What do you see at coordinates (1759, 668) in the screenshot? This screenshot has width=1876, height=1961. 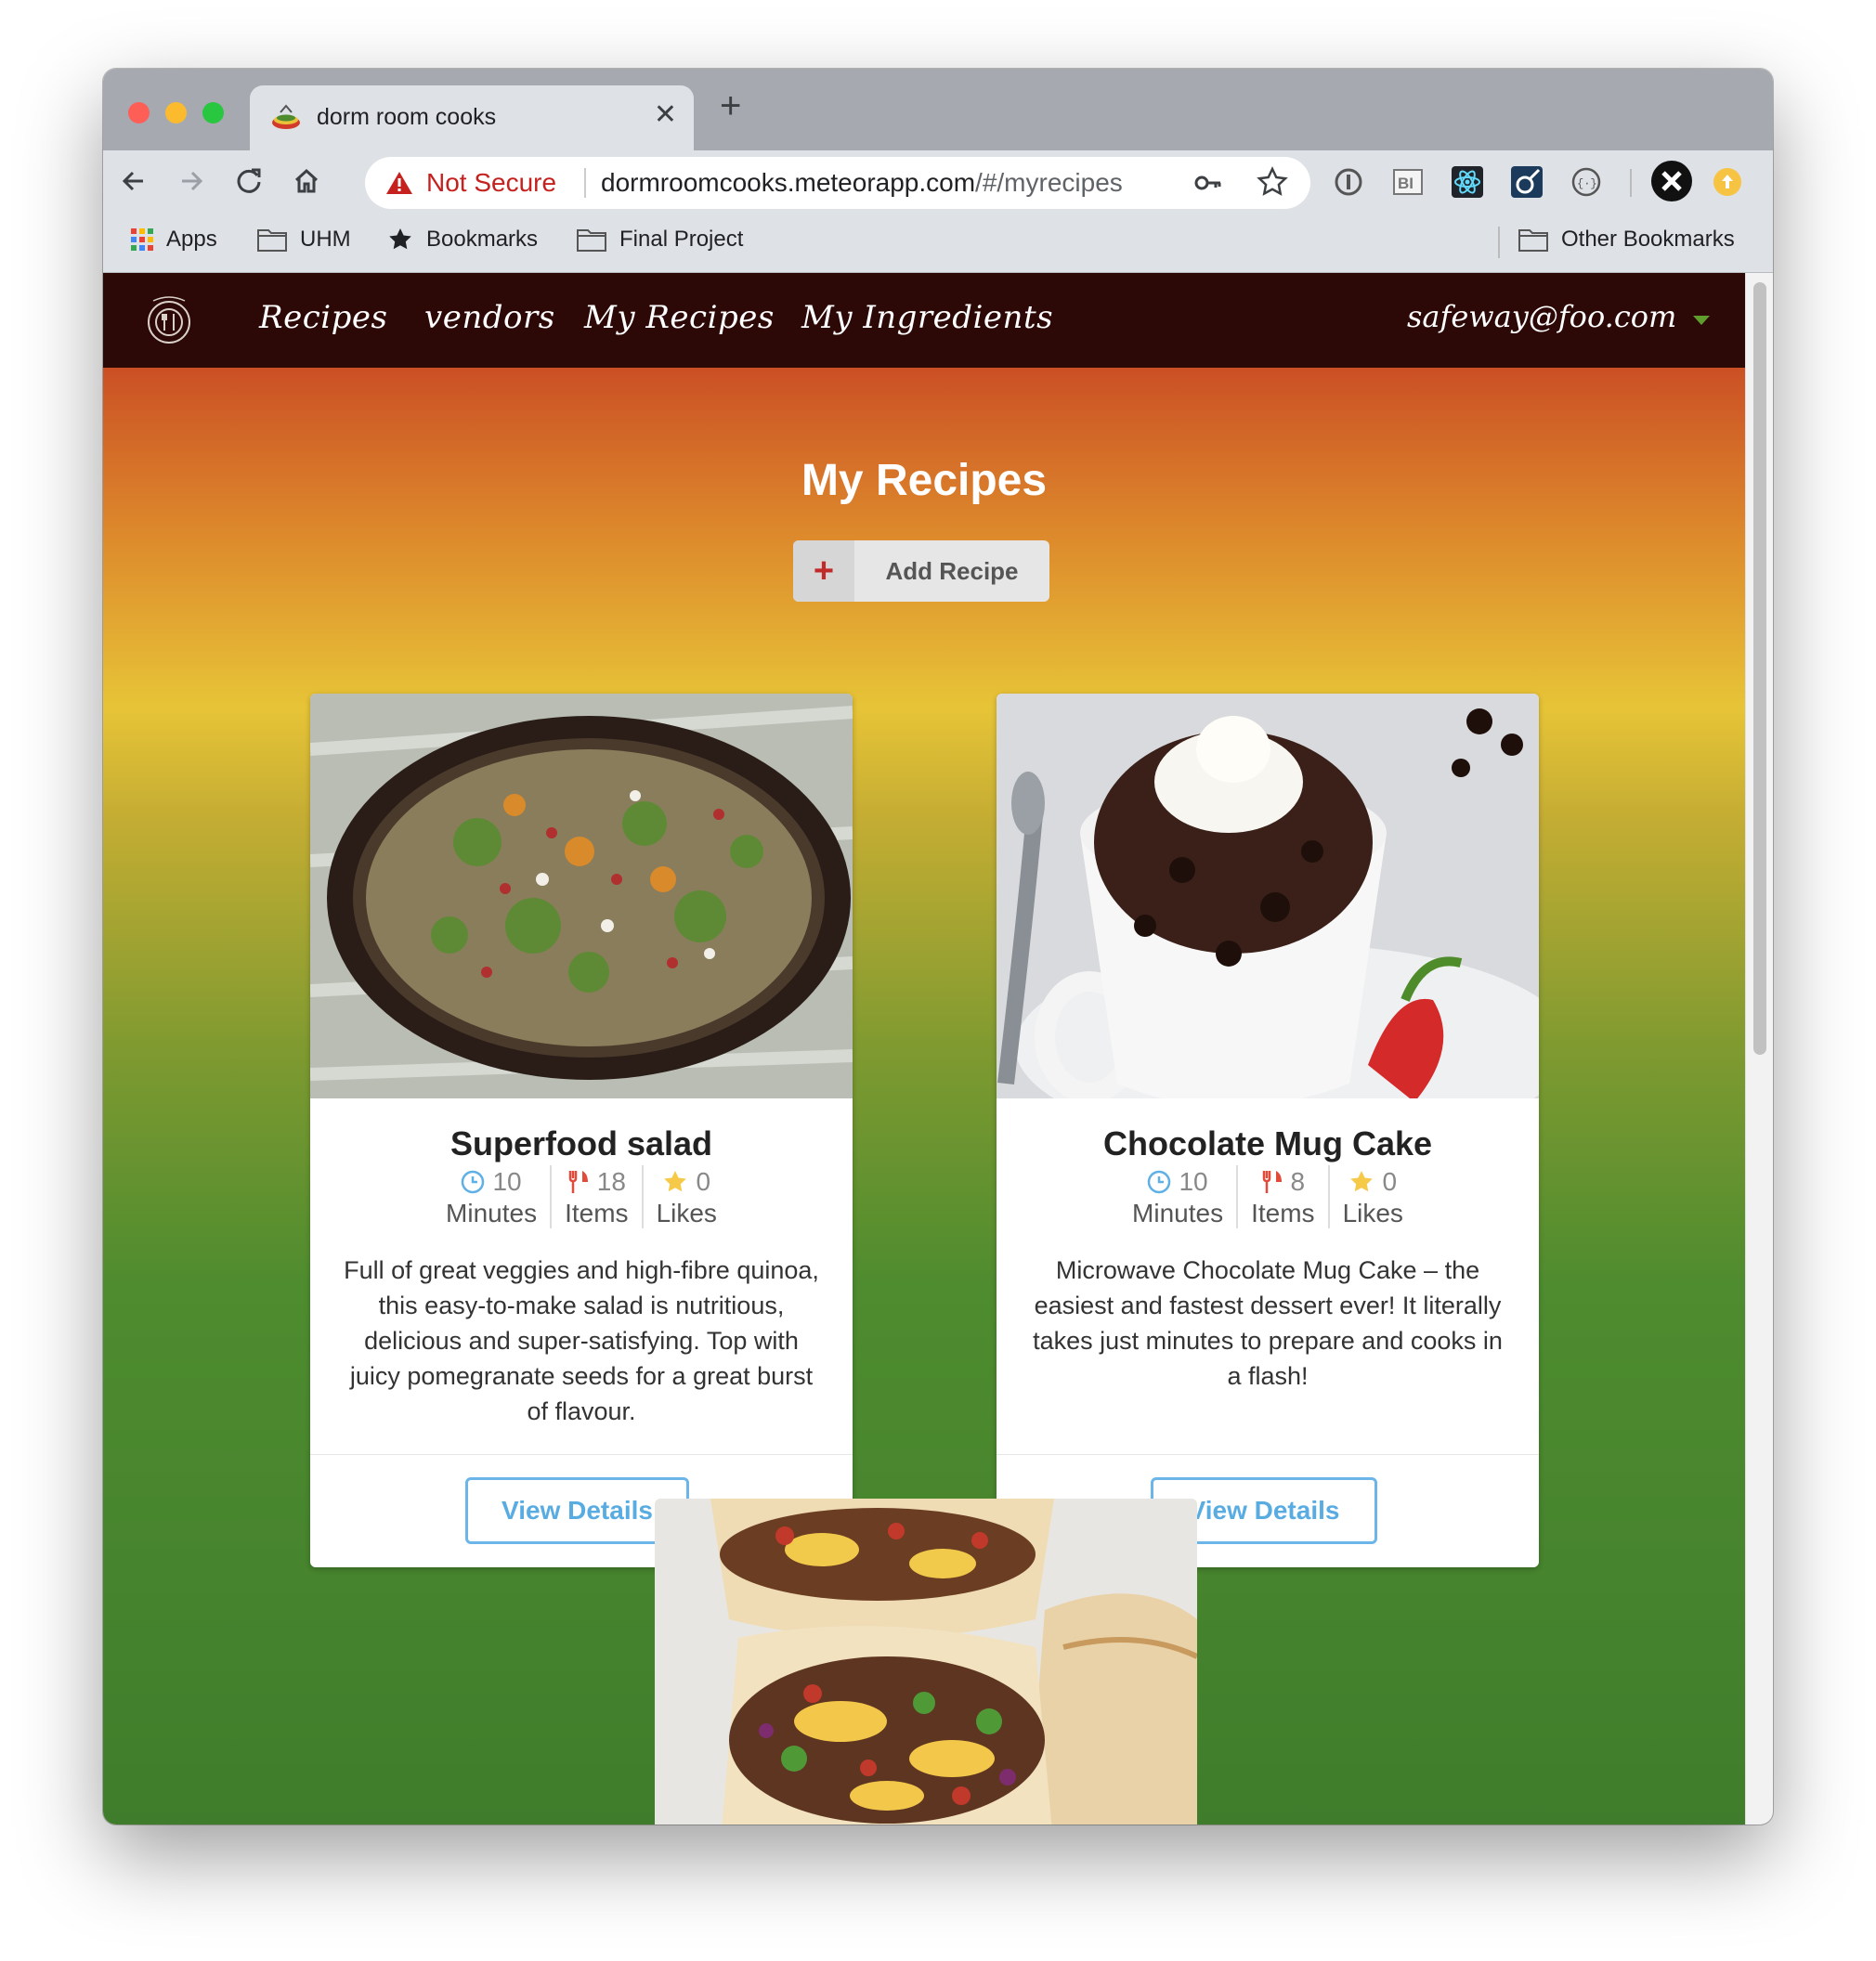 I see `scrollbar-thumb` at bounding box center [1759, 668].